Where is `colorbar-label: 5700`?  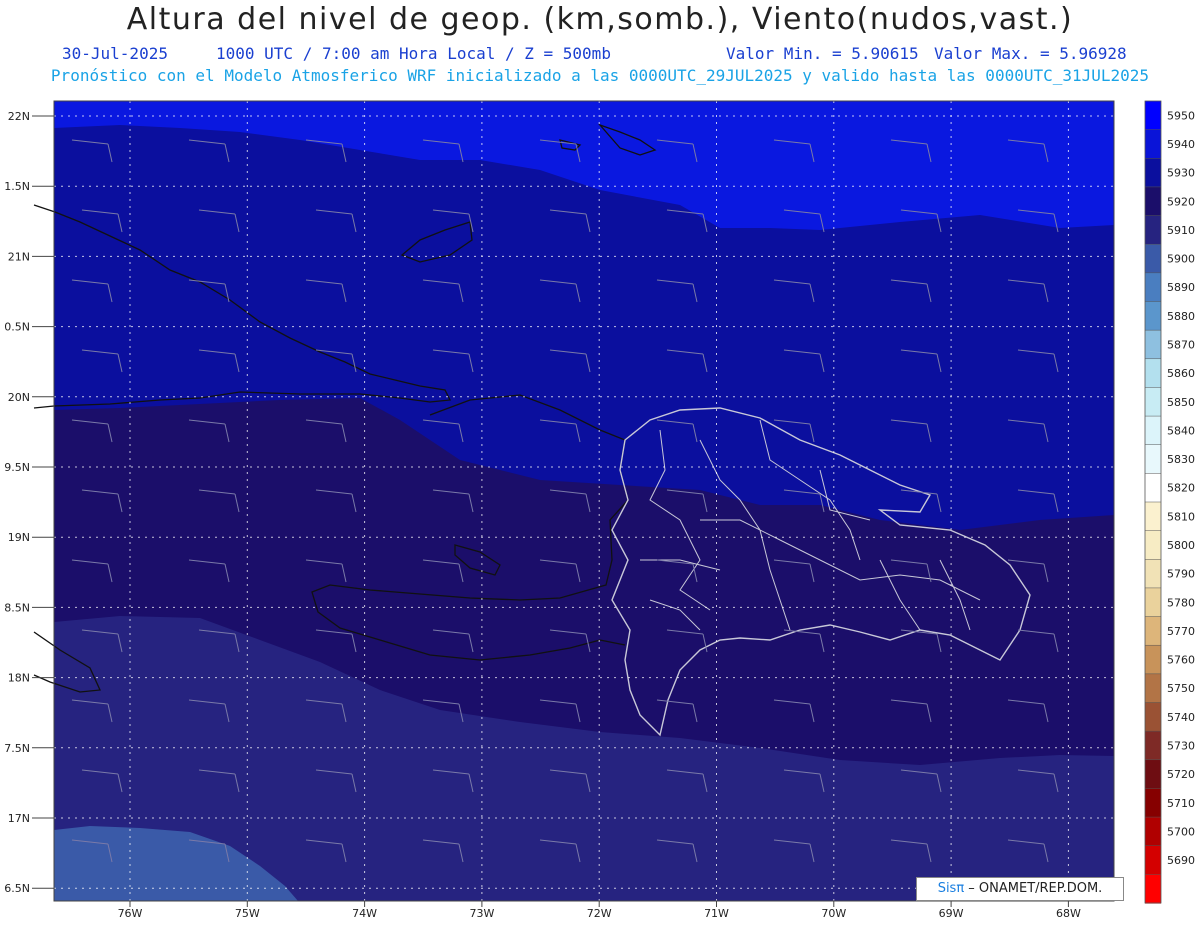 colorbar-label: 5700 is located at coordinates (1181, 831).